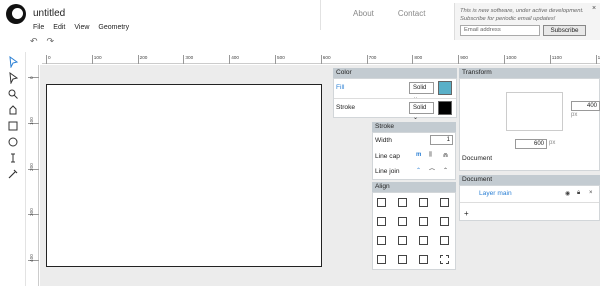 This screenshot has height=286, width=600. What do you see at coordinates (345, 107) in the screenshot?
I see `stroke-label: Stroke` at bounding box center [345, 107].